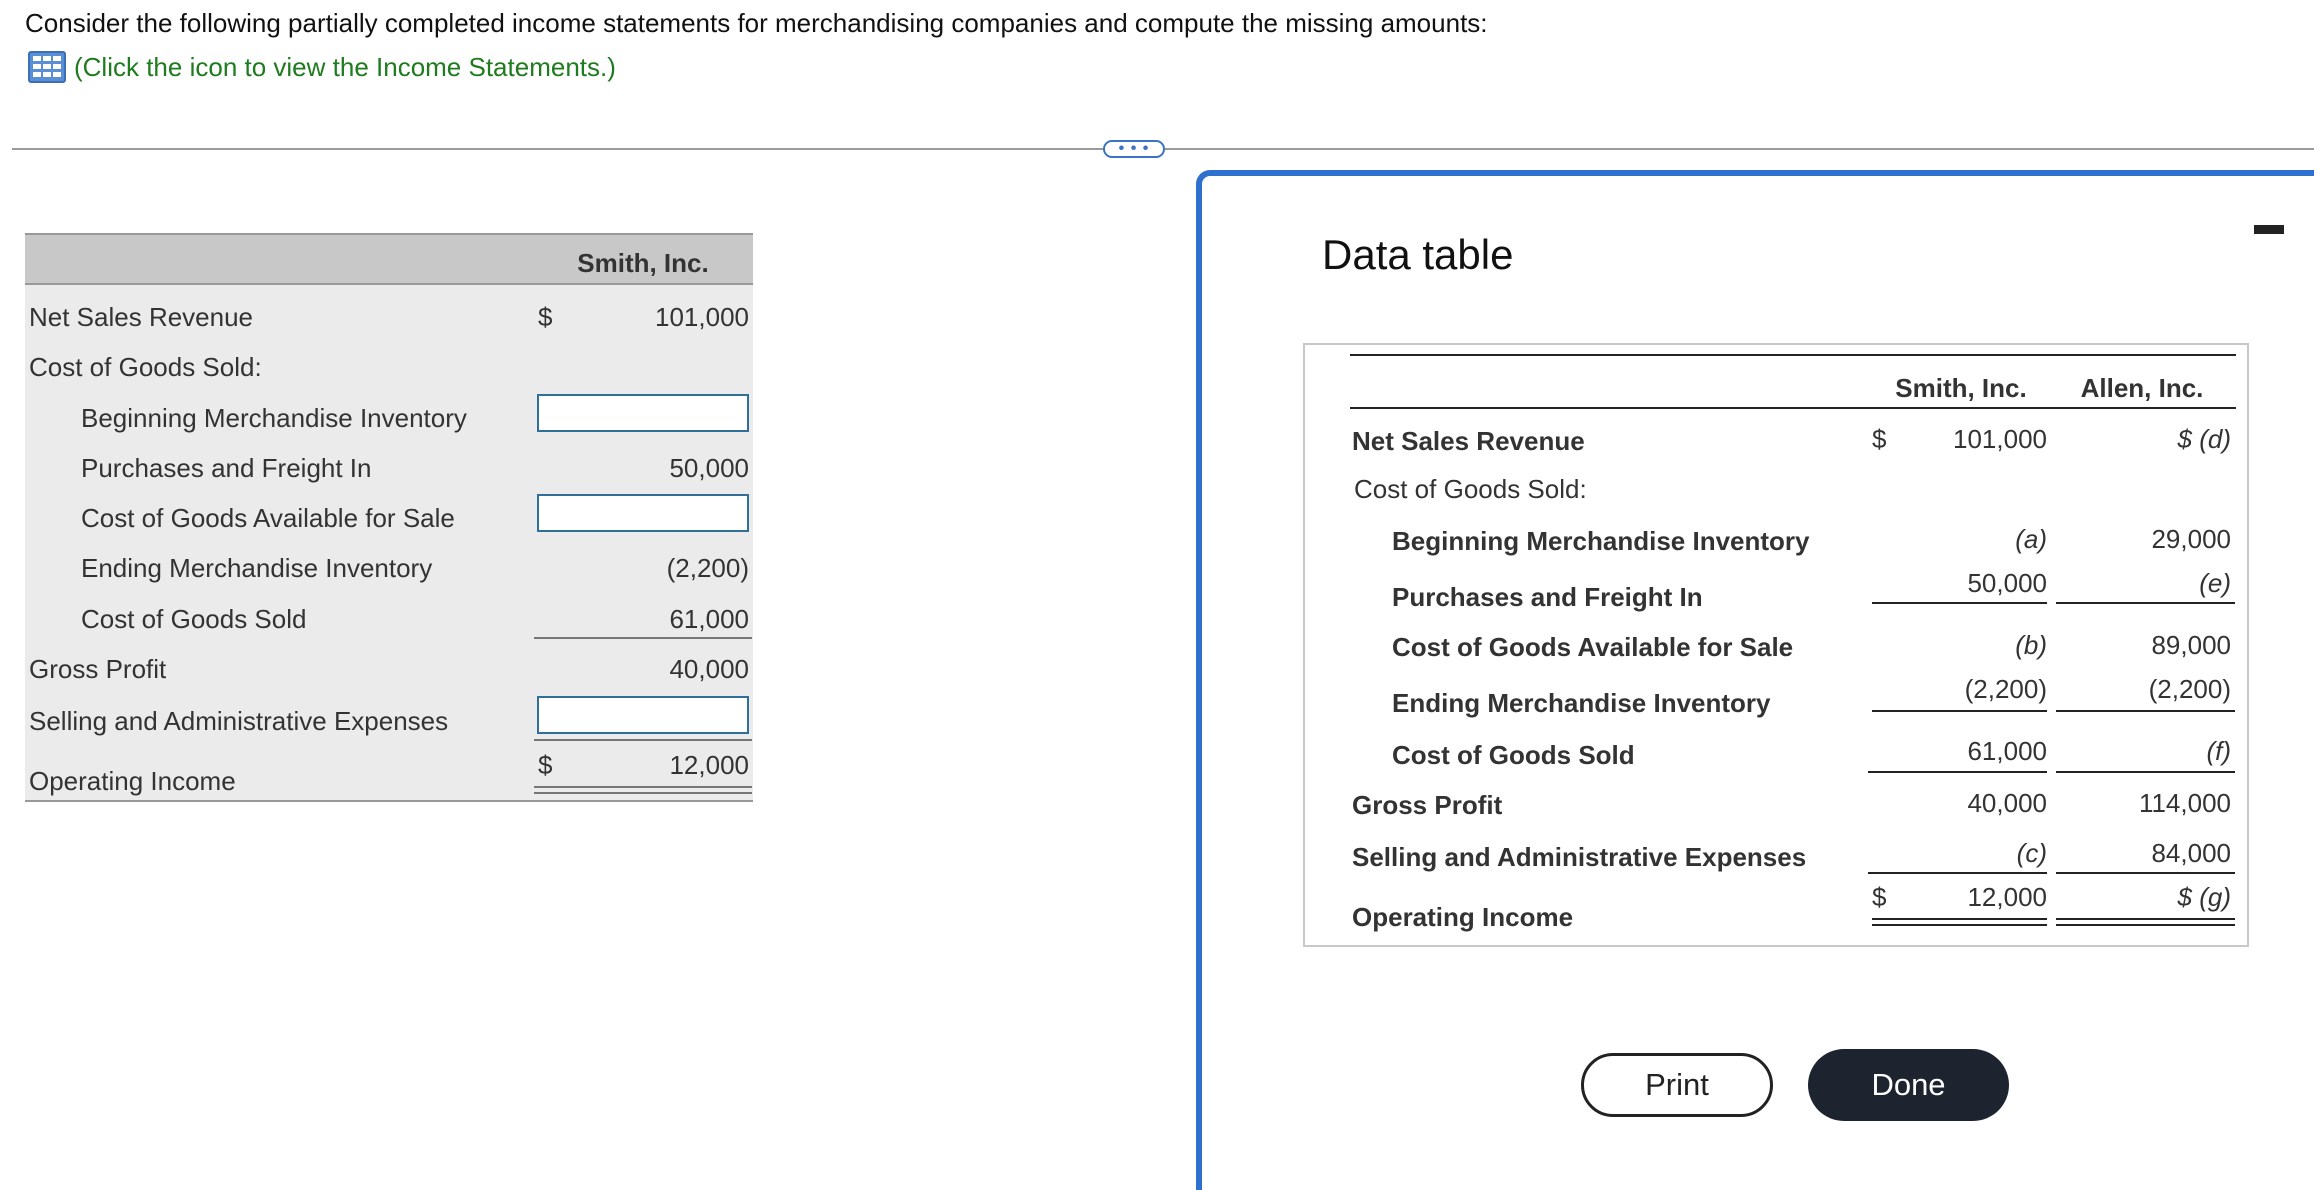 This screenshot has width=2314, height=1190. What do you see at coordinates (1581, 703) in the screenshot?
I see `dt-ending-inventory-label: Ending Merchandise Inventory` at bounding box center [1581, 703].